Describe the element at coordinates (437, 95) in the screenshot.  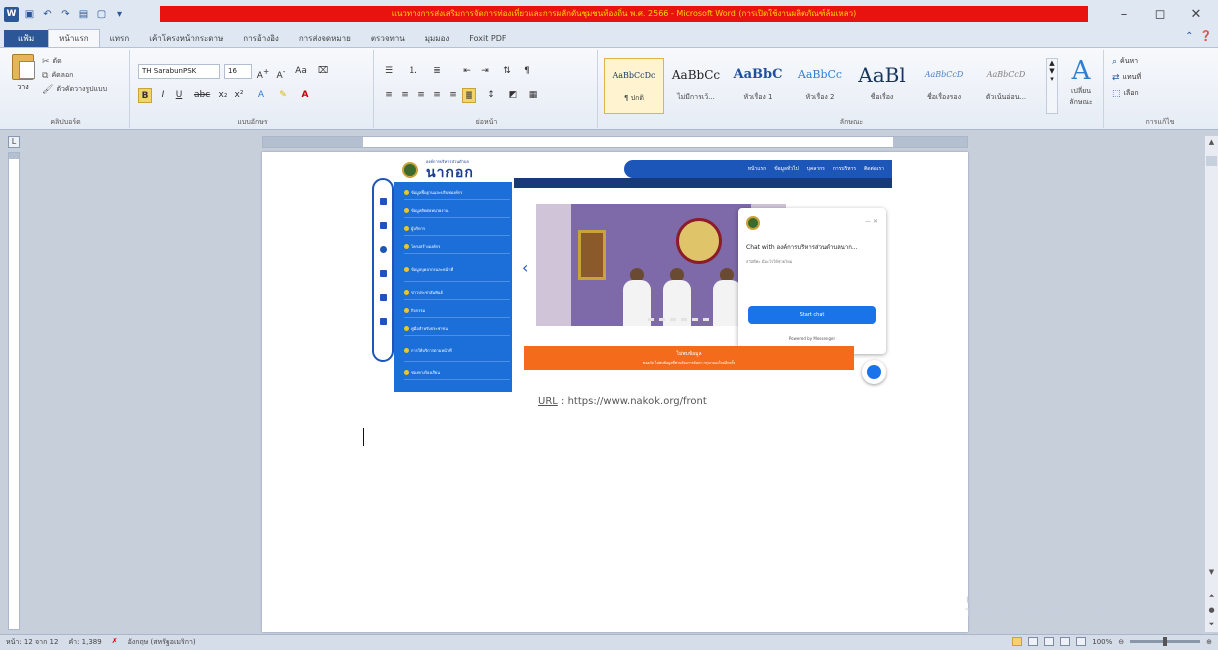
I see `justify-button: ≡` at that location.